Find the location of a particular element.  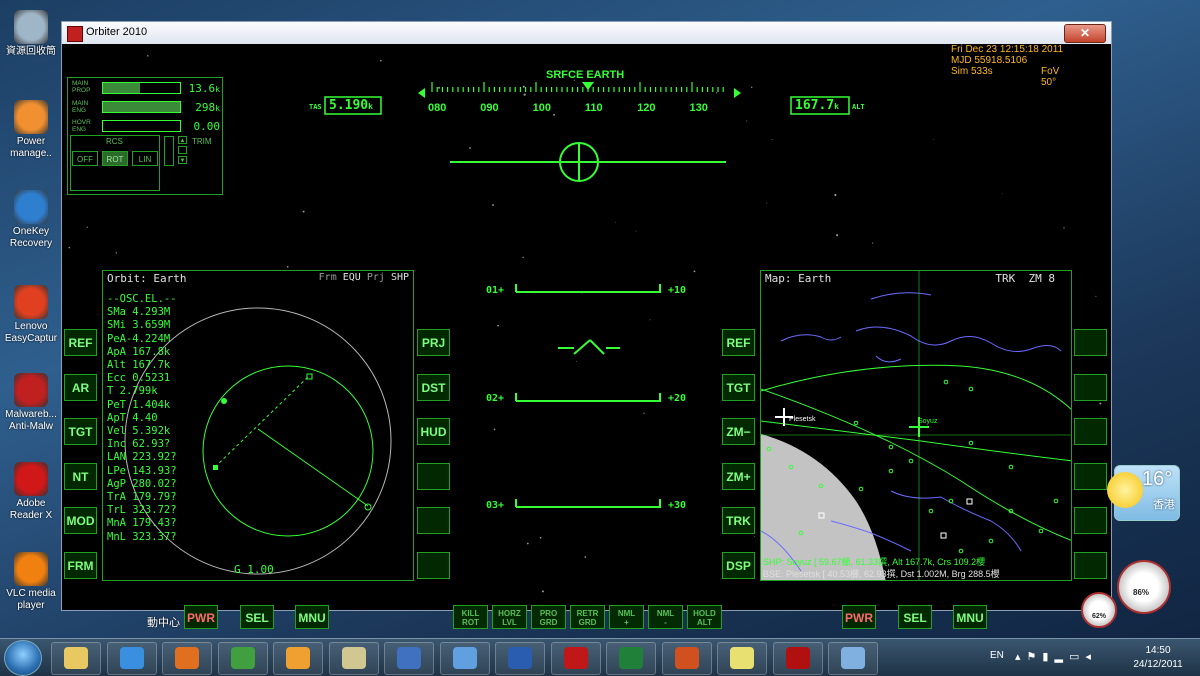

taskbar-explorer-button is located at coordinates (76, 658).